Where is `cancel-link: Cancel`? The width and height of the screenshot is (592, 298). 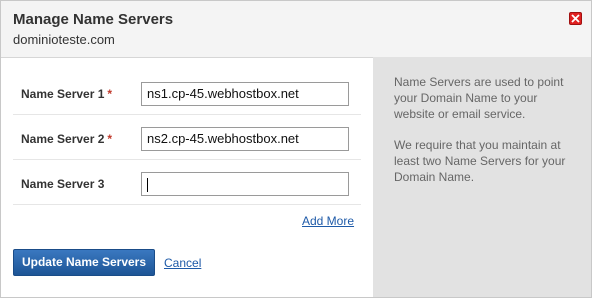
cancel-link: Cancel is located at coordinates (182, 263).